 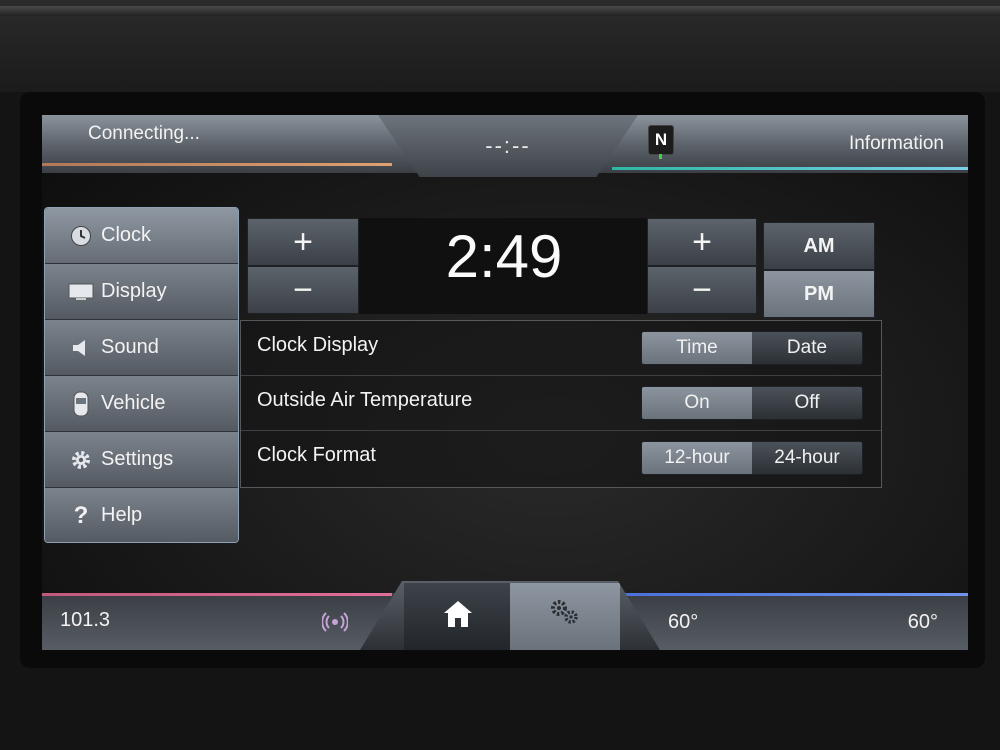 I want to click on sidebar-item-label: Vehicle, so click(x=133, y=403).